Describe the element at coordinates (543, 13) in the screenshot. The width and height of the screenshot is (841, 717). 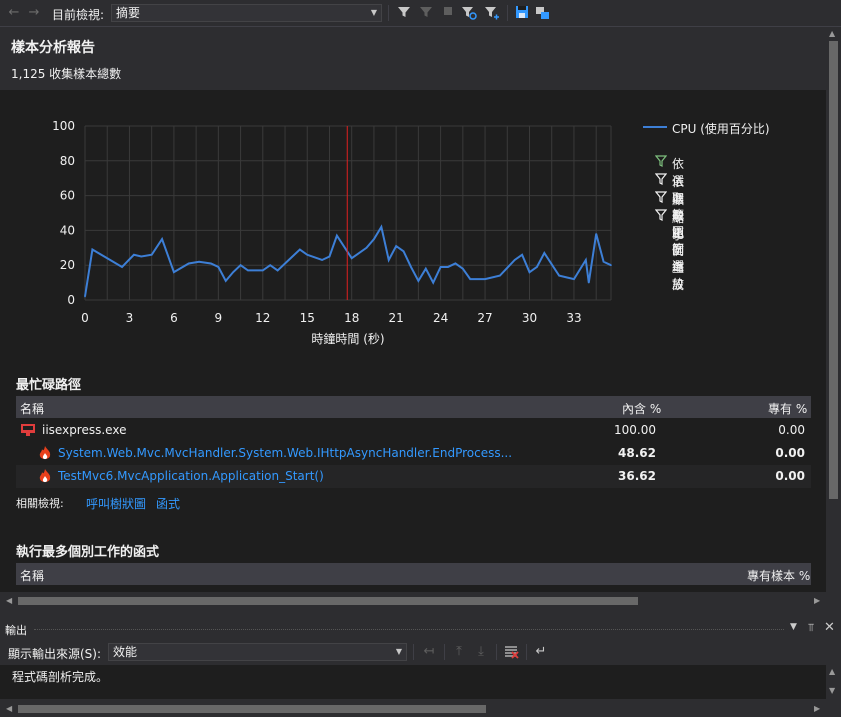
I see `compare-icon` at that location.